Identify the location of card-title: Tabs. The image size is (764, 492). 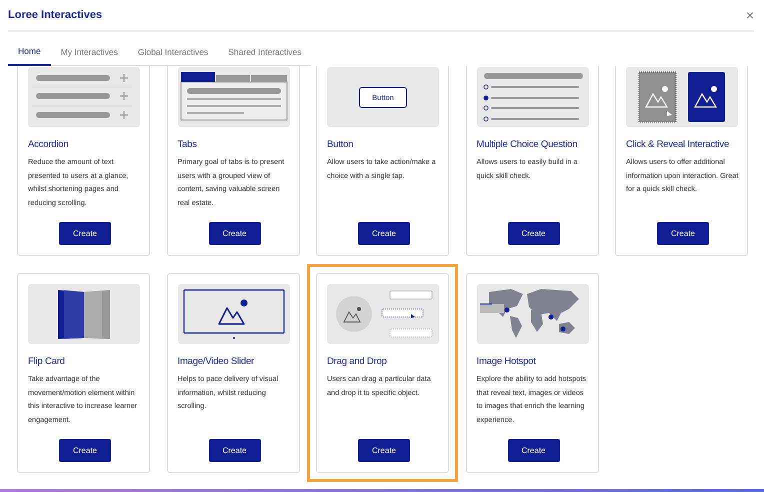
(188, 144).